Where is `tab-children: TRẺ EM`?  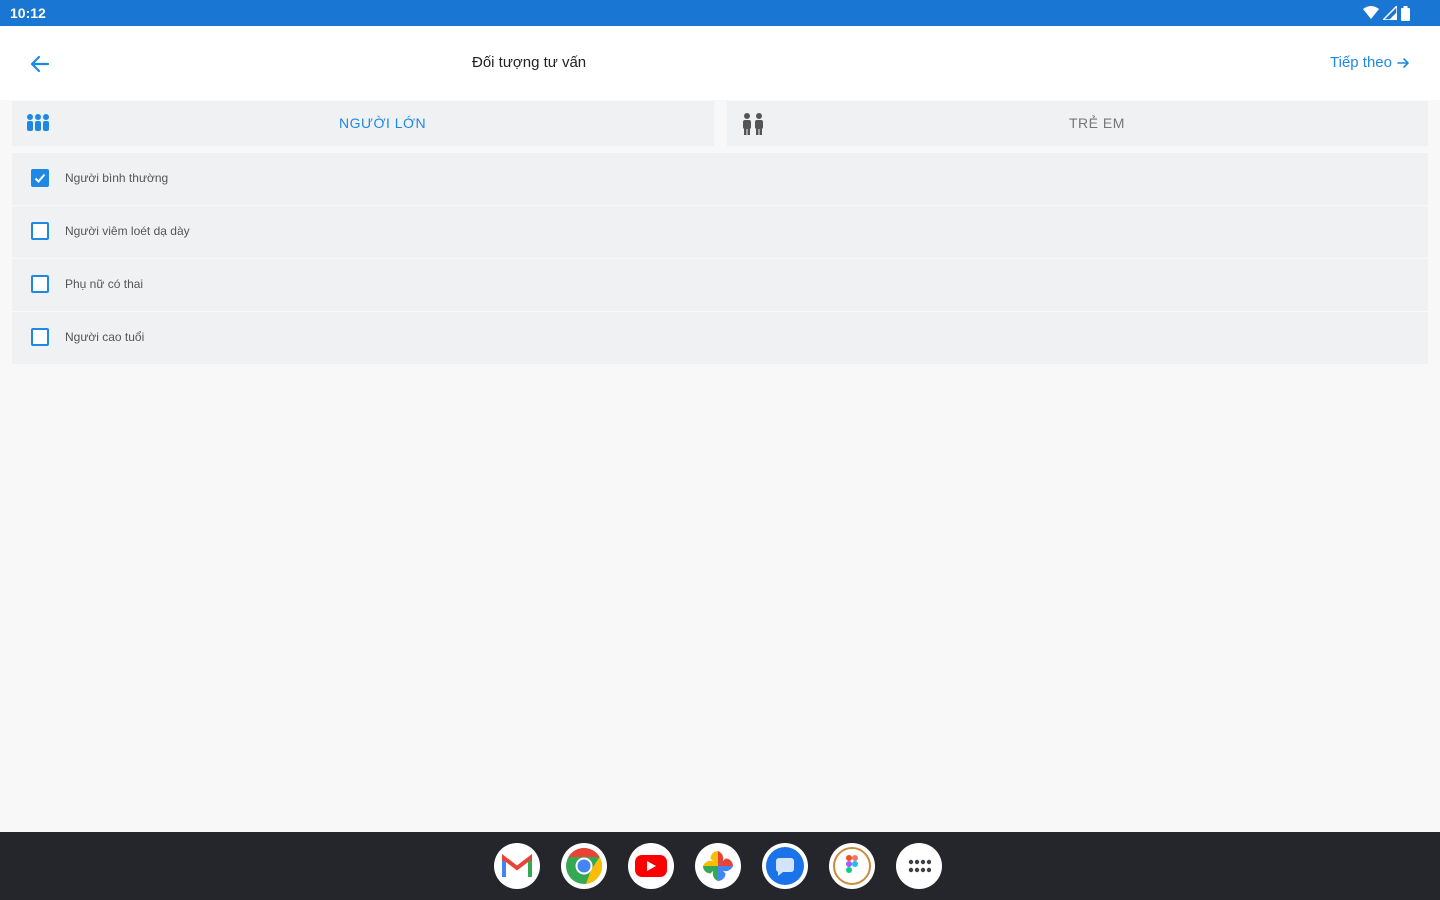
tab-children: TRẺ EM is located at coordinates (1077, 123).